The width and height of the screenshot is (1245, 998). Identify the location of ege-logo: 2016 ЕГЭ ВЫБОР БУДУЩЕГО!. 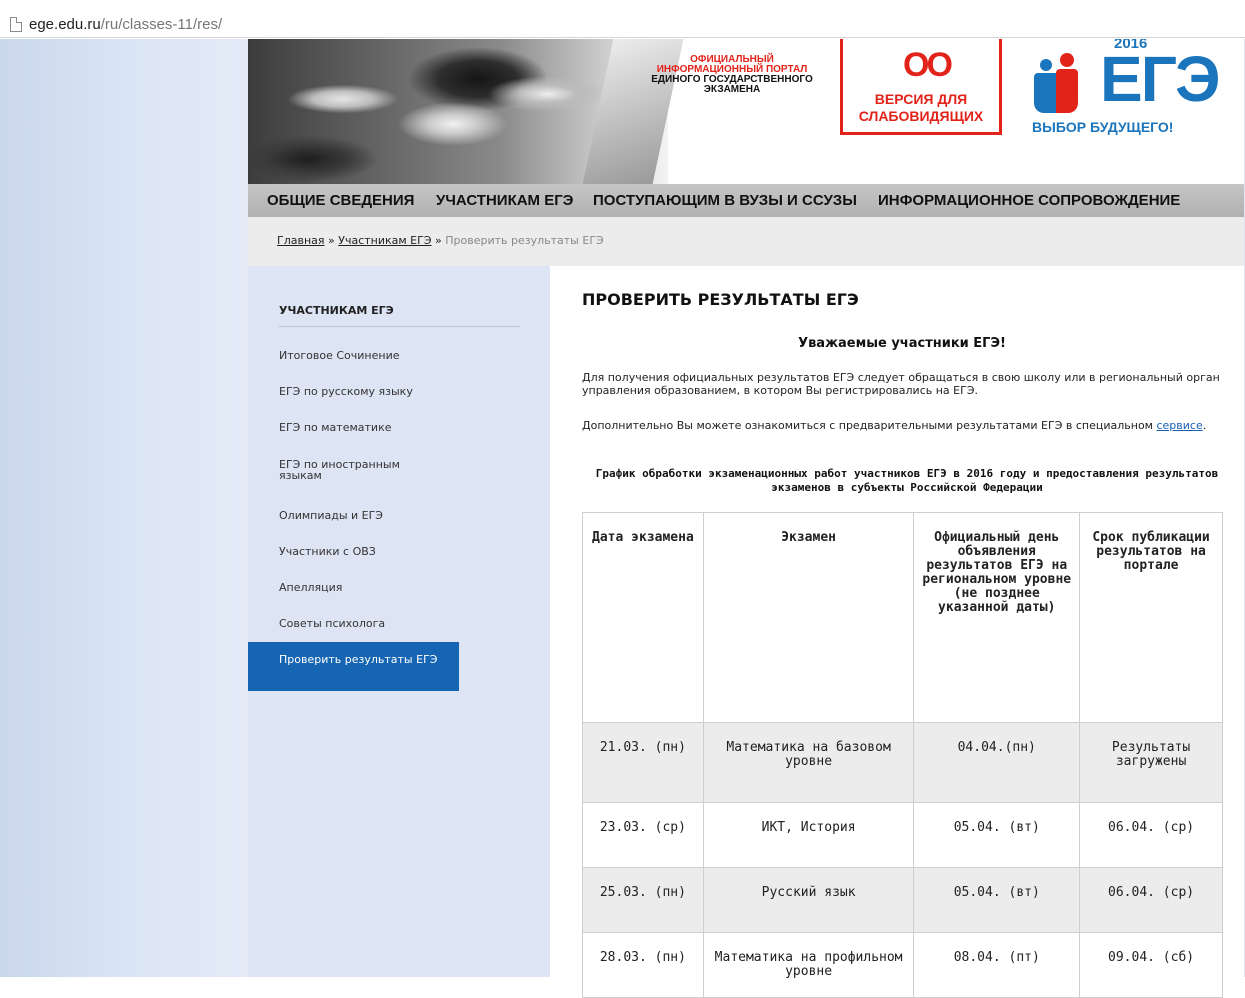
(1133, 94).